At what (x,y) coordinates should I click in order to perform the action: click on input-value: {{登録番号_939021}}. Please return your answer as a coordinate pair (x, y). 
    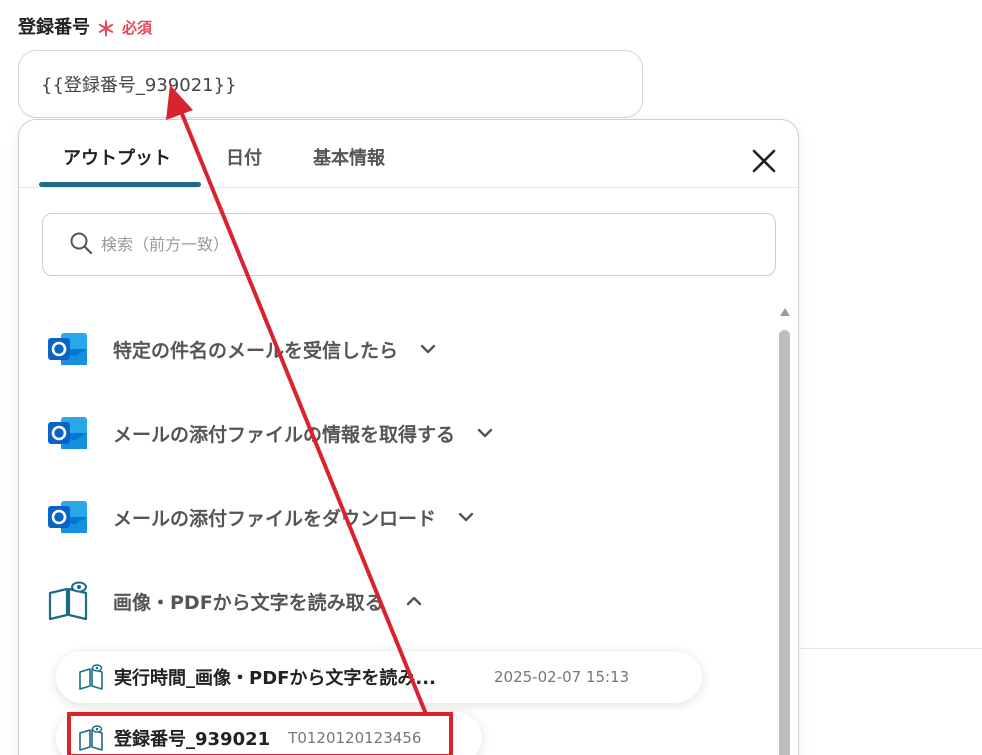
    Looking at the image, I should click on (139, 85).